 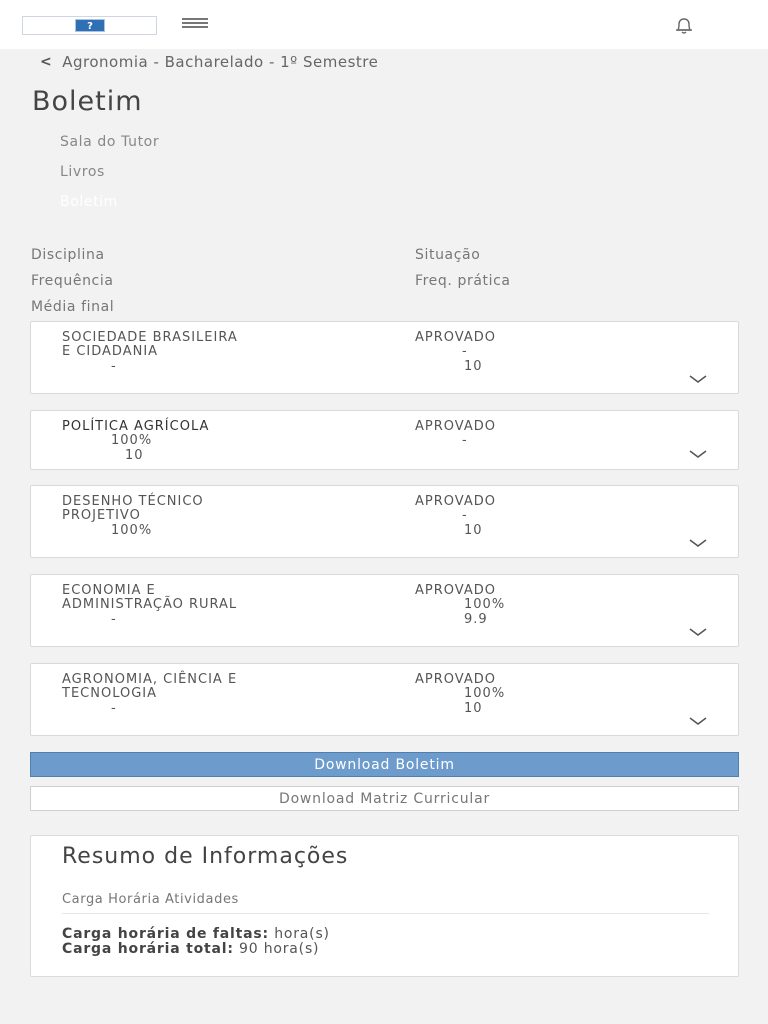 I want to click on breadcrumb: < Agronomia - Bacharelado - 1º Semestre, so click(x=209, y=62).